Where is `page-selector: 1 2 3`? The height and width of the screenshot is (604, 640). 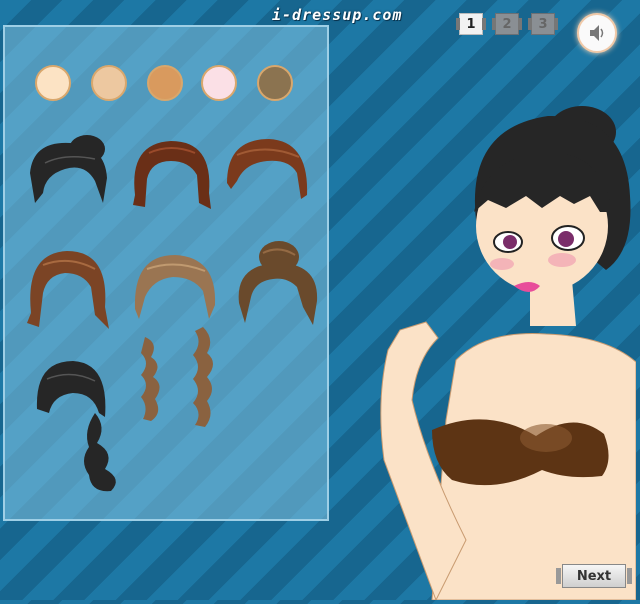 page-selector: 1 2 3 is located at coordinates (507, 24).